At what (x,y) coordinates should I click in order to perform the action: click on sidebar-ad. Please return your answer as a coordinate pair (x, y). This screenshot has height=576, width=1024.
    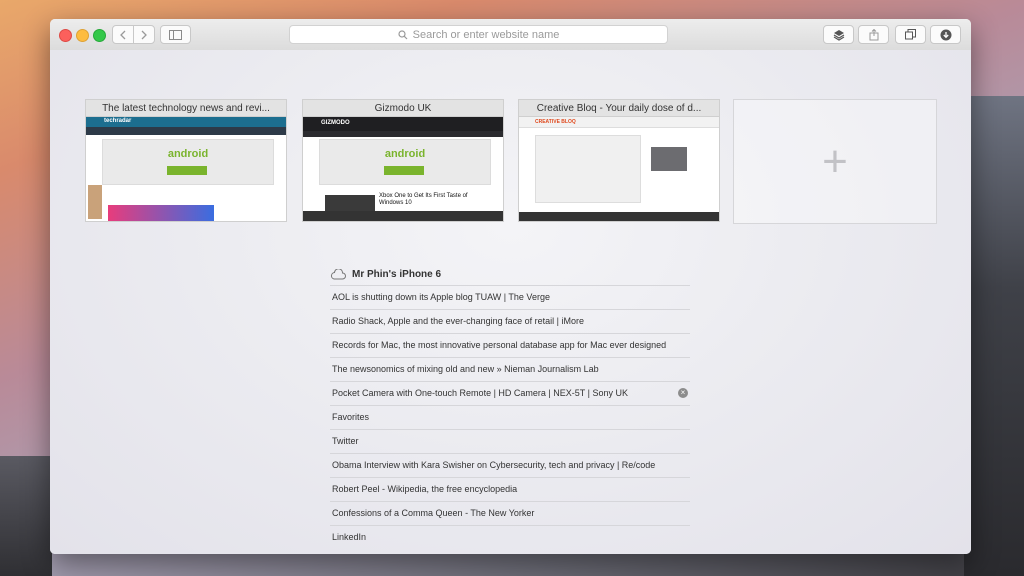
    Looking at the image, I should click on (669, 159).